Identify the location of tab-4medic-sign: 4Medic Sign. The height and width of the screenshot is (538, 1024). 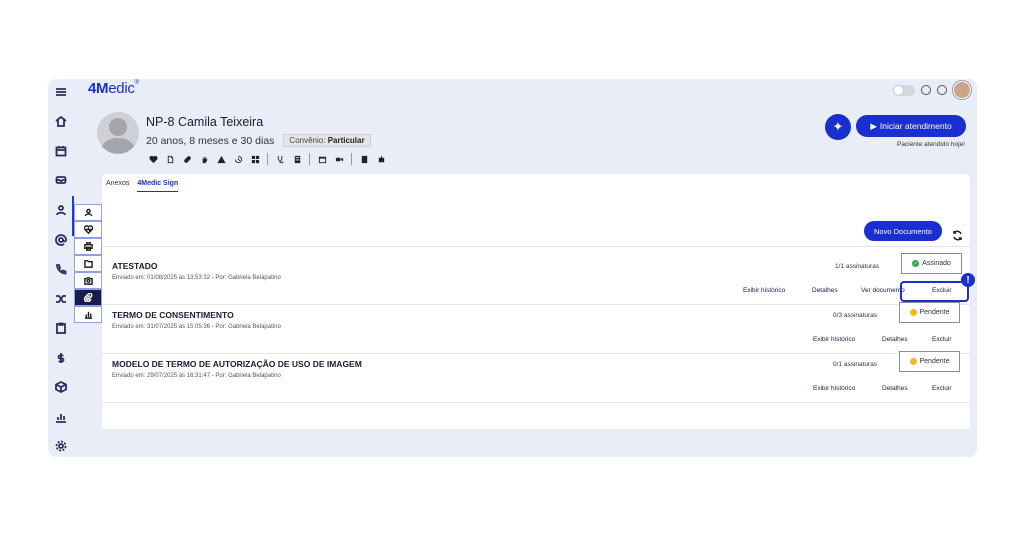
(158, 186).